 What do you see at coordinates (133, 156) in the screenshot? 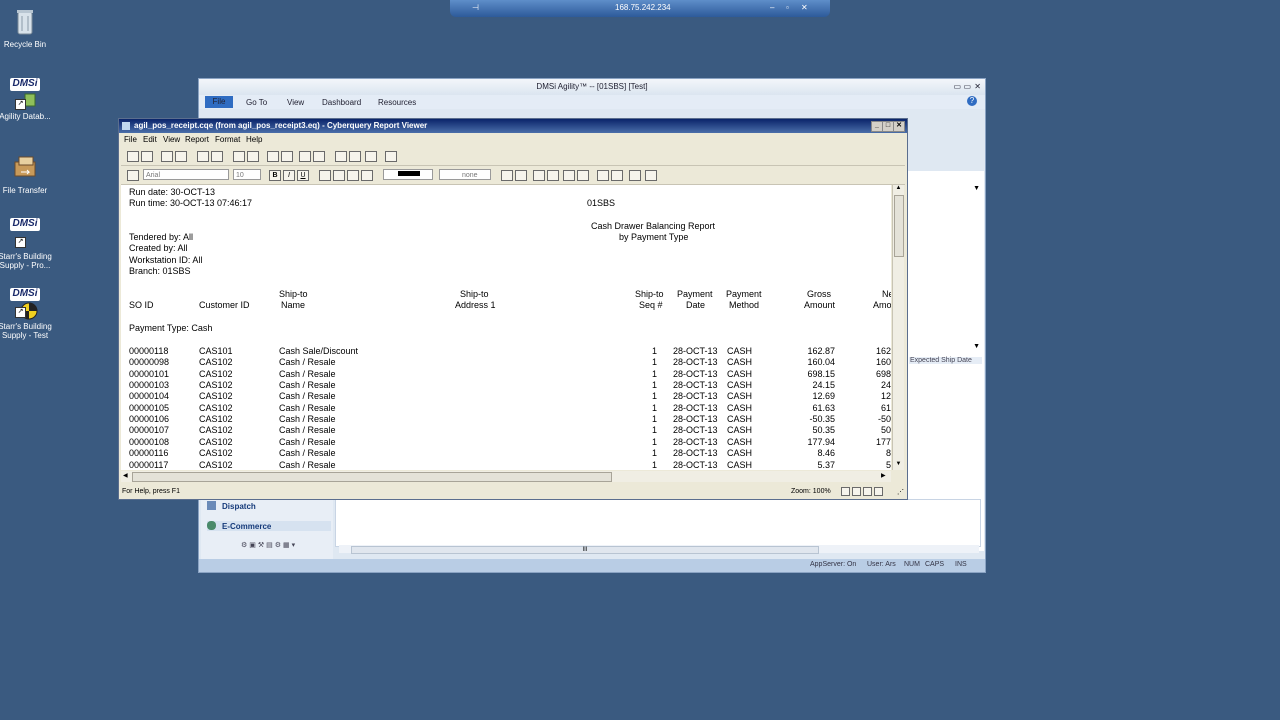
I see `open-icon` at bounding box center [133, 156].